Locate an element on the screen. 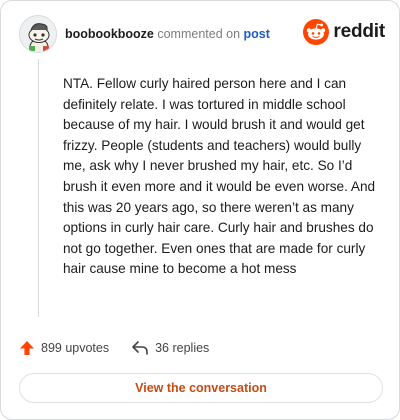 Image resolution: width=400 pixels, height=420 pixels. action-text: commented on is located at coordinates (199, 34).